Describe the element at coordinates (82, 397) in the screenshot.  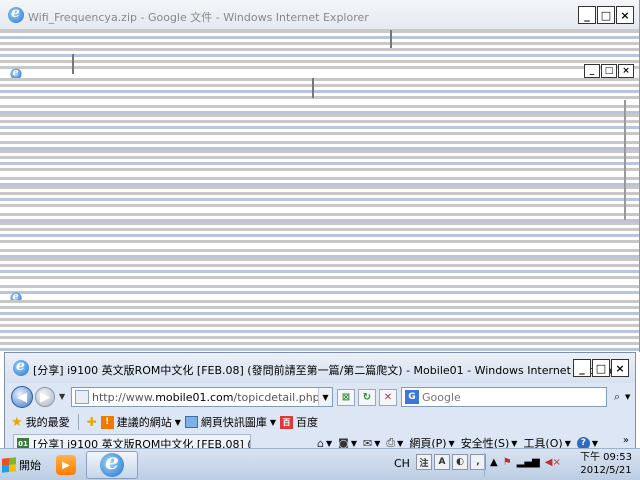
I see `page-icon` at that location.